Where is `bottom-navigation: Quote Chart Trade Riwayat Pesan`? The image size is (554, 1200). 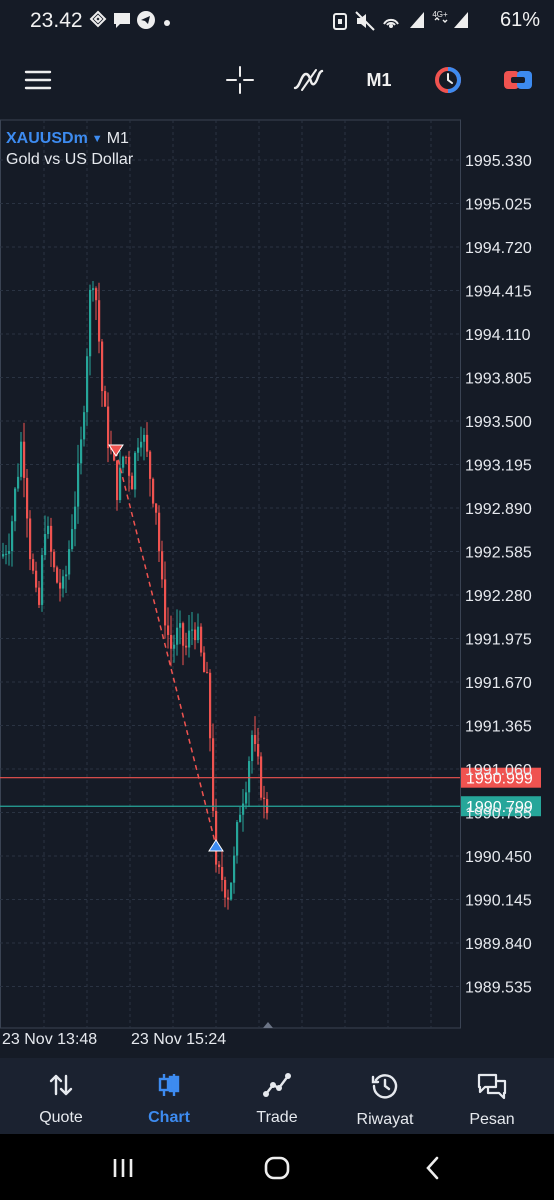
bottom-navigation: Quote Chart Trade Riwayat Pesan is located at coordinates (277, 1096).